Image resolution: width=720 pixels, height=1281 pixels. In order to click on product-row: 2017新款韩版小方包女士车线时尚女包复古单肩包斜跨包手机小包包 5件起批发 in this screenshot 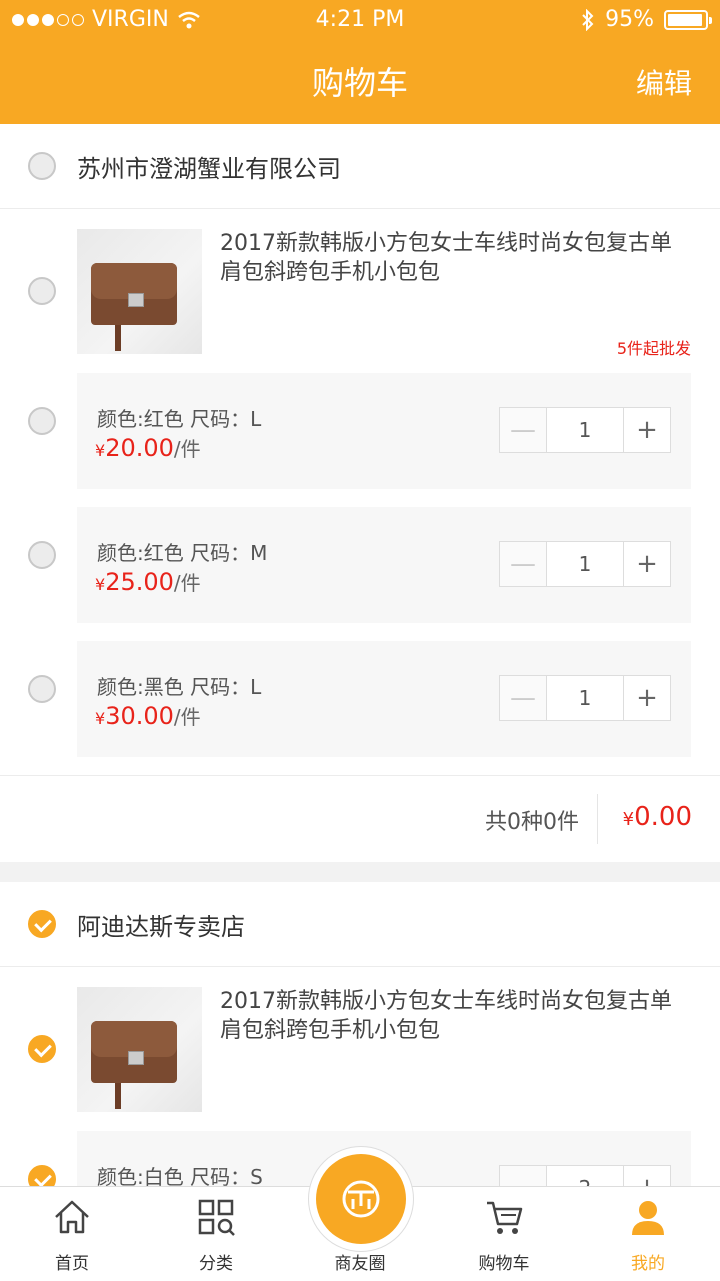, I will do `click(360, 291)`.